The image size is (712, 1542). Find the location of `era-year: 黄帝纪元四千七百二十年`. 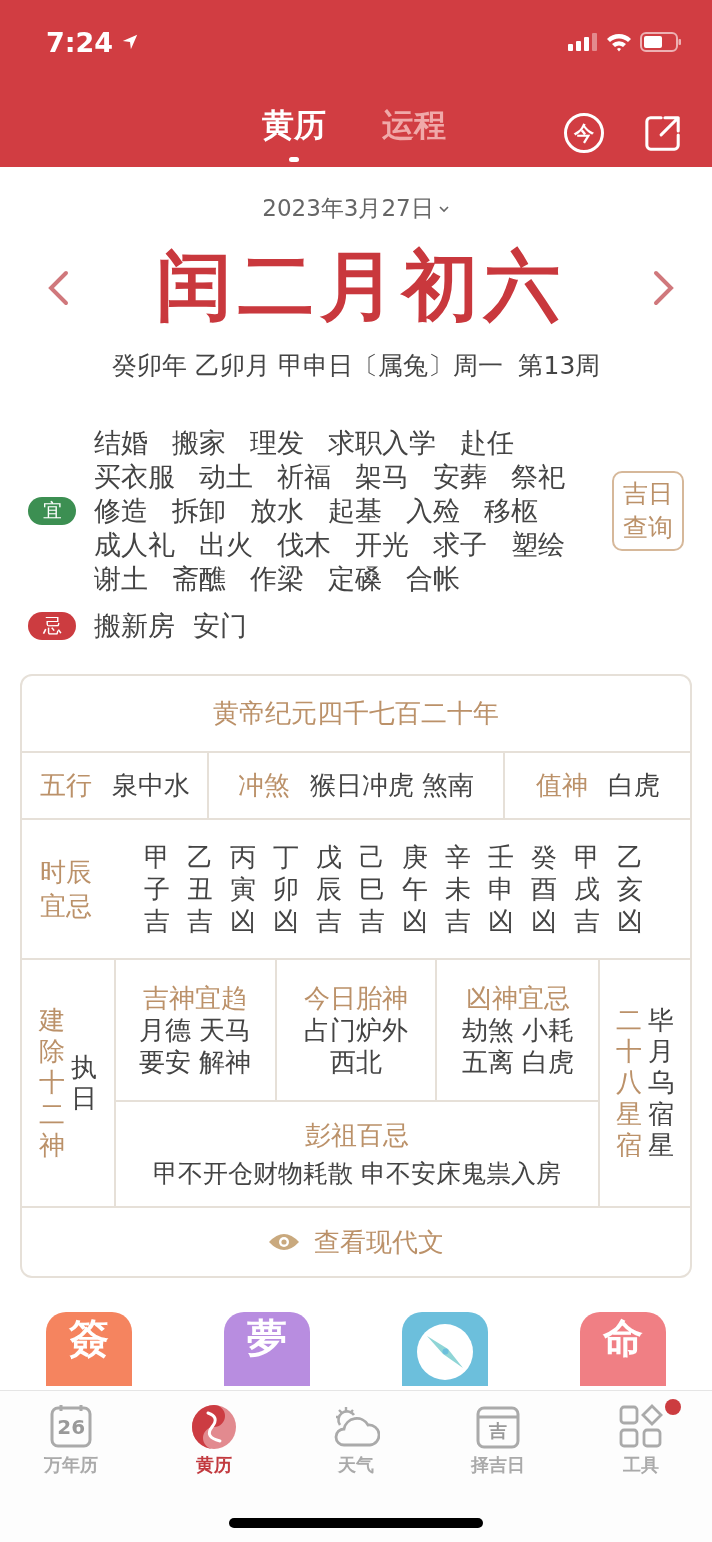

era-year: 黄帝纪元四千七百二十年 is located at coordinates (356, 714).